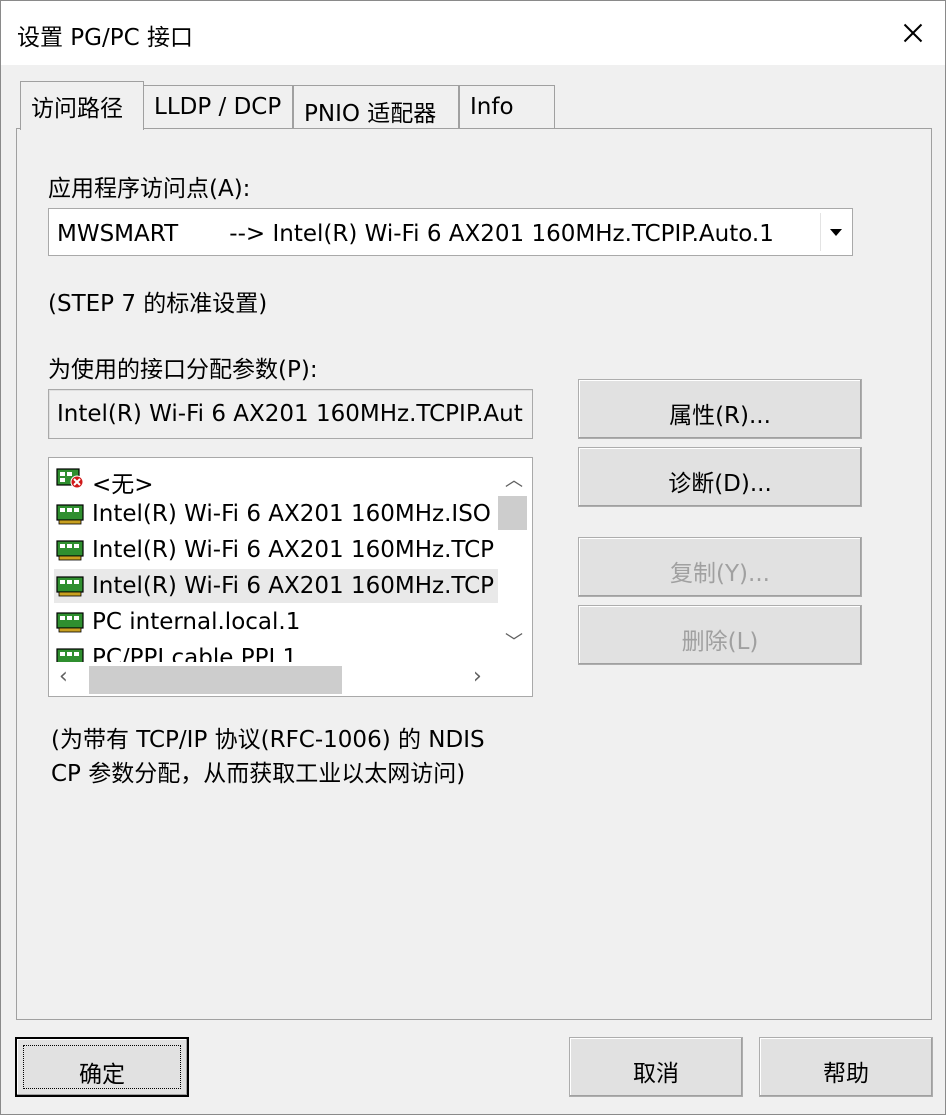 The image size is (946, 1115). Describe the element at coordinates (514, 479) in the screenshot. I see `scroll-up-icon: ︿` at that location.